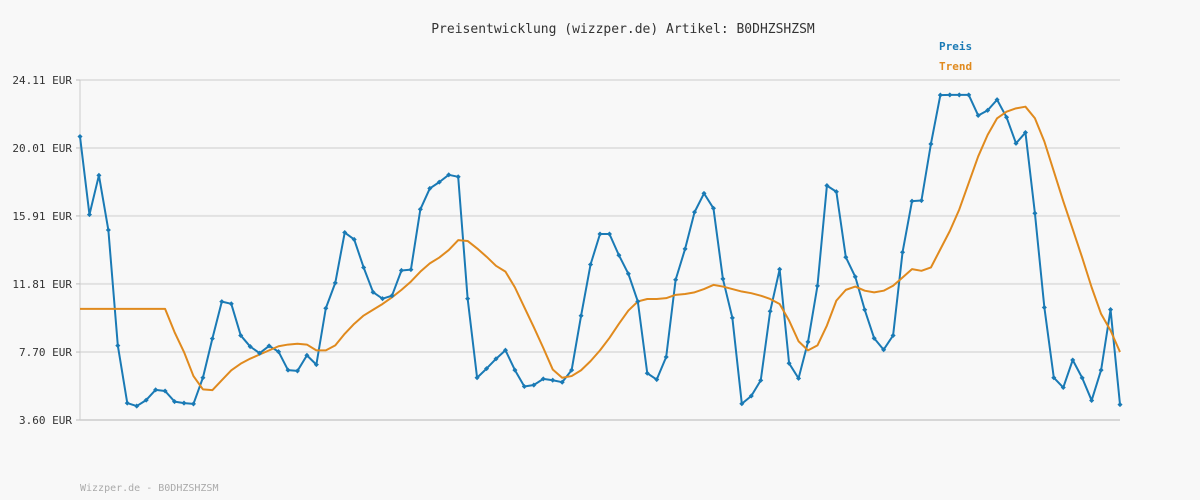 This screenshot has width=1200, height=500. I want to click on y-tick-label: 24.11 EUR, so click(42, 80).